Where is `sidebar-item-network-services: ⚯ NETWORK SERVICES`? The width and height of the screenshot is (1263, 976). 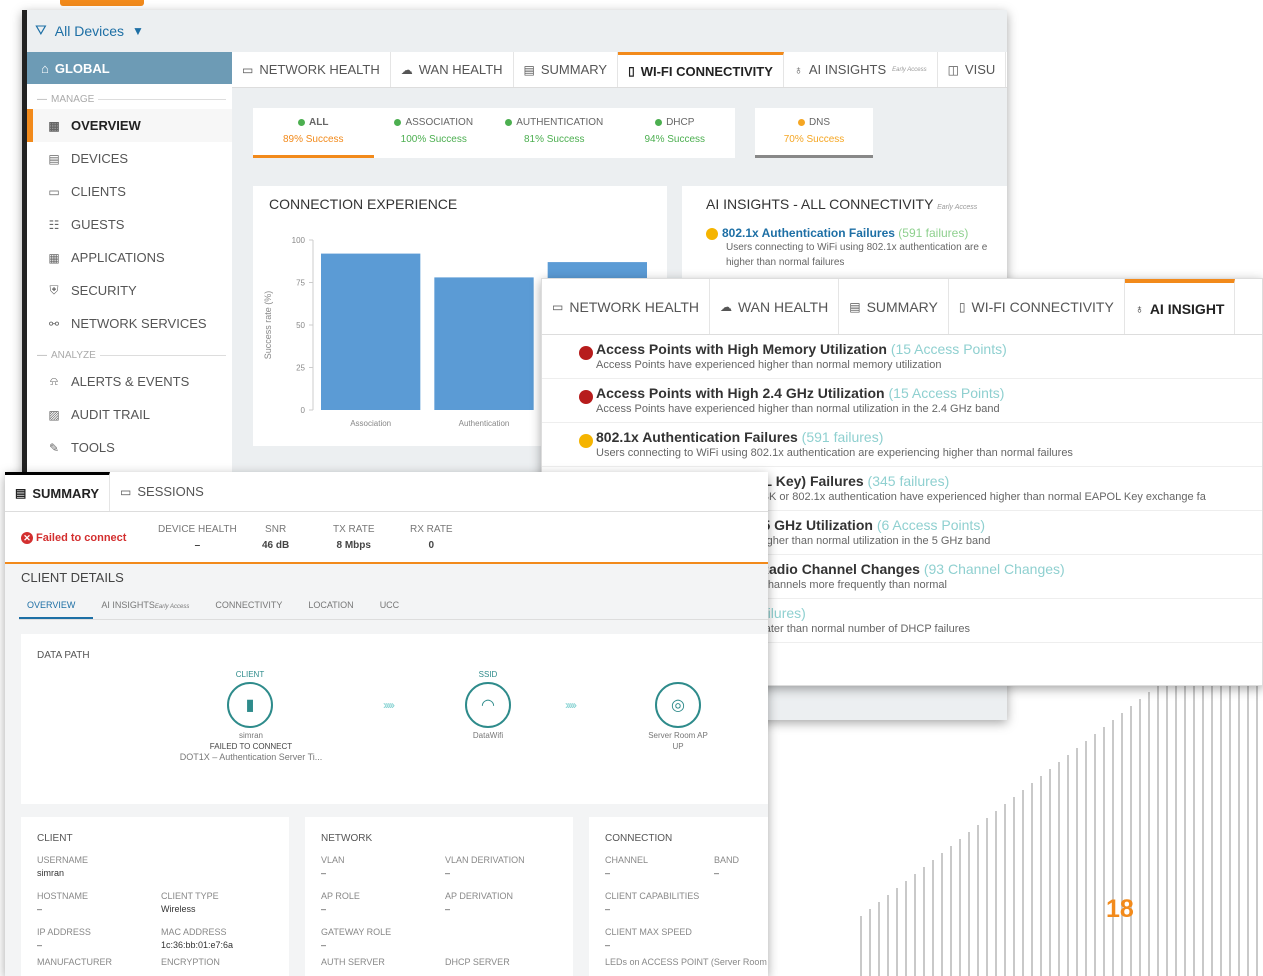 sidebar-item-network-services: ⚯ NETWORK SERVICES is located at coordinates (129, 323).